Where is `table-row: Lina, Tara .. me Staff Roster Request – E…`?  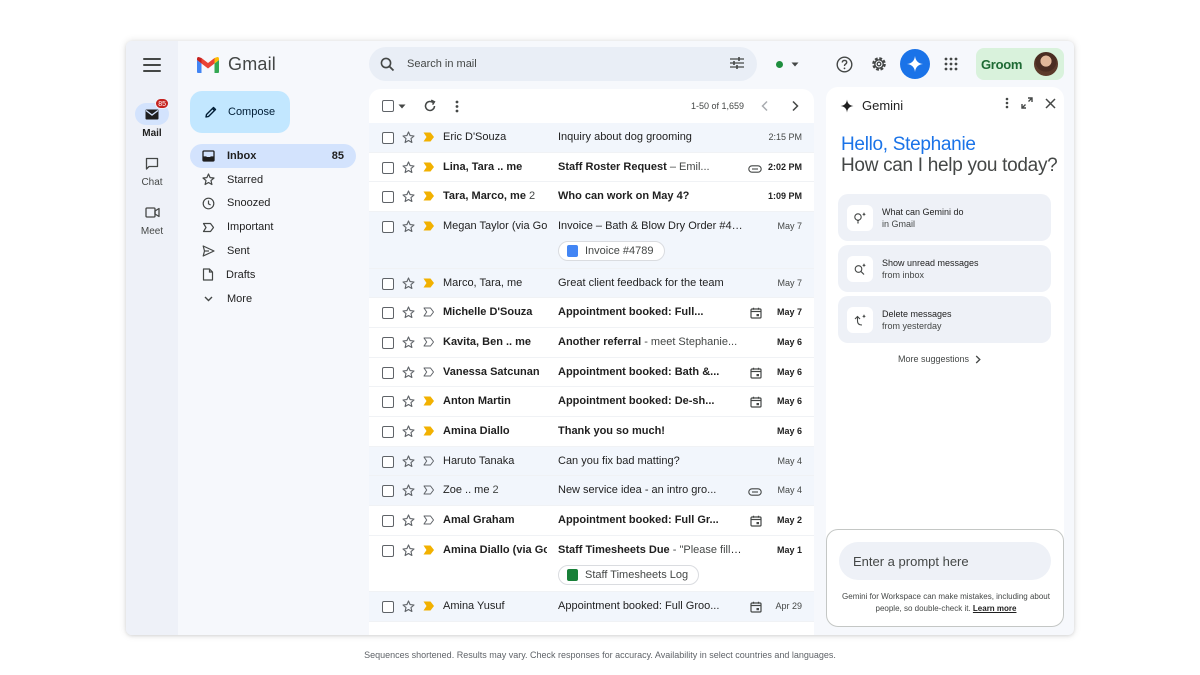 table-row: Lina, Tara .. me Staff Roster Request – E… is located at coordinates (591, 167).